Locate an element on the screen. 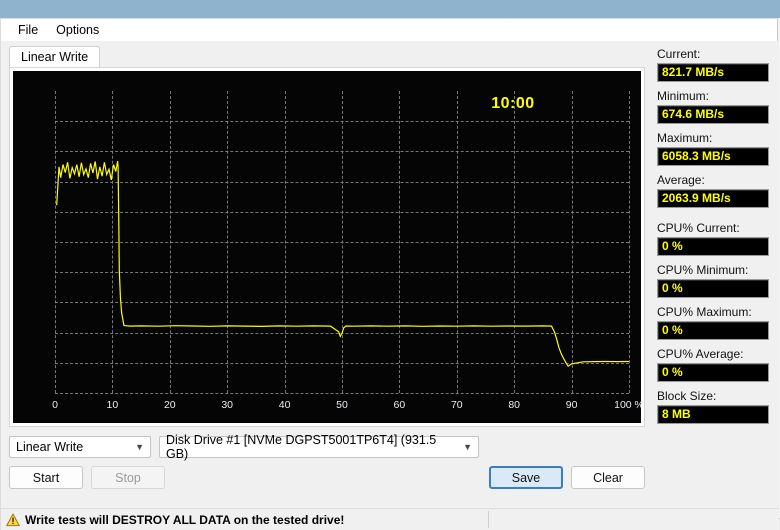  stat-current-label: Current: is located at coordinates (679, 54).